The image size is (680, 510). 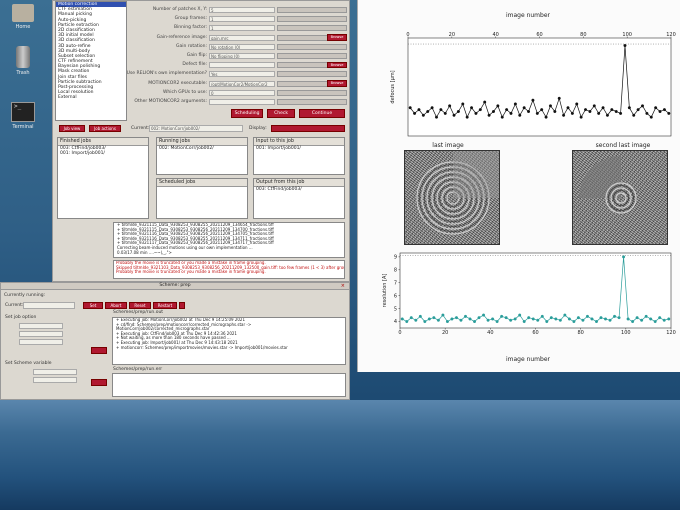 I want to click on scheme-abort-button: Abort, so click(x=116, y=305).